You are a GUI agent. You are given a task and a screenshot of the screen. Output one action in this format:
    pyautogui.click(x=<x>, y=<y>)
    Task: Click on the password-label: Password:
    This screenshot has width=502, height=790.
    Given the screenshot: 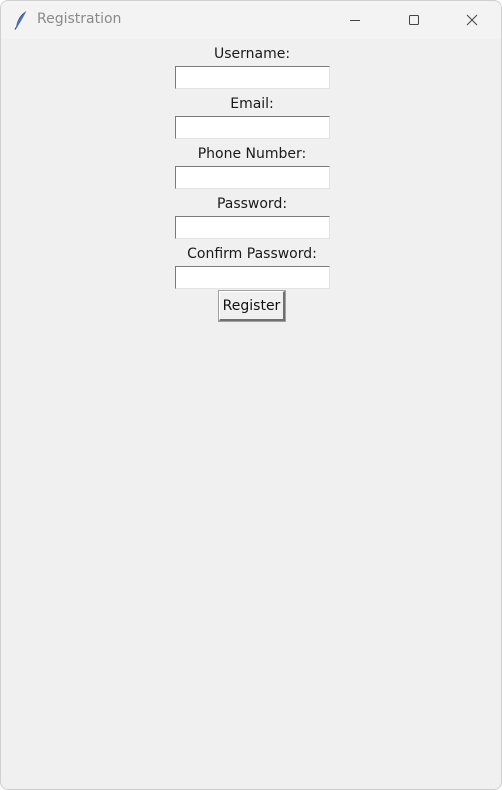 What is the action you would take?
    pyautogui.click(x=252, y=204)
    